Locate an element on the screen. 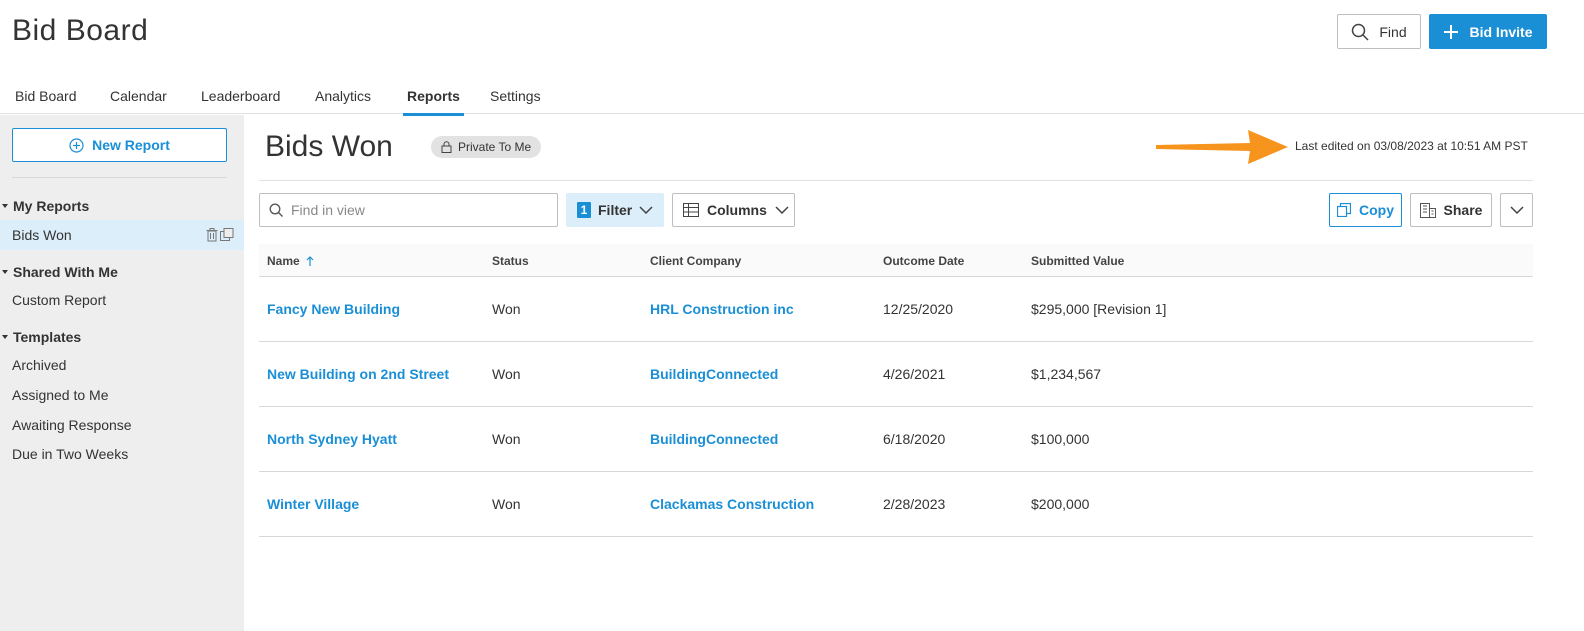 The height and width of the screenshot is (631, 1584). sidebar-item-label: Assigned to Me is located at coordinates (60, 395).